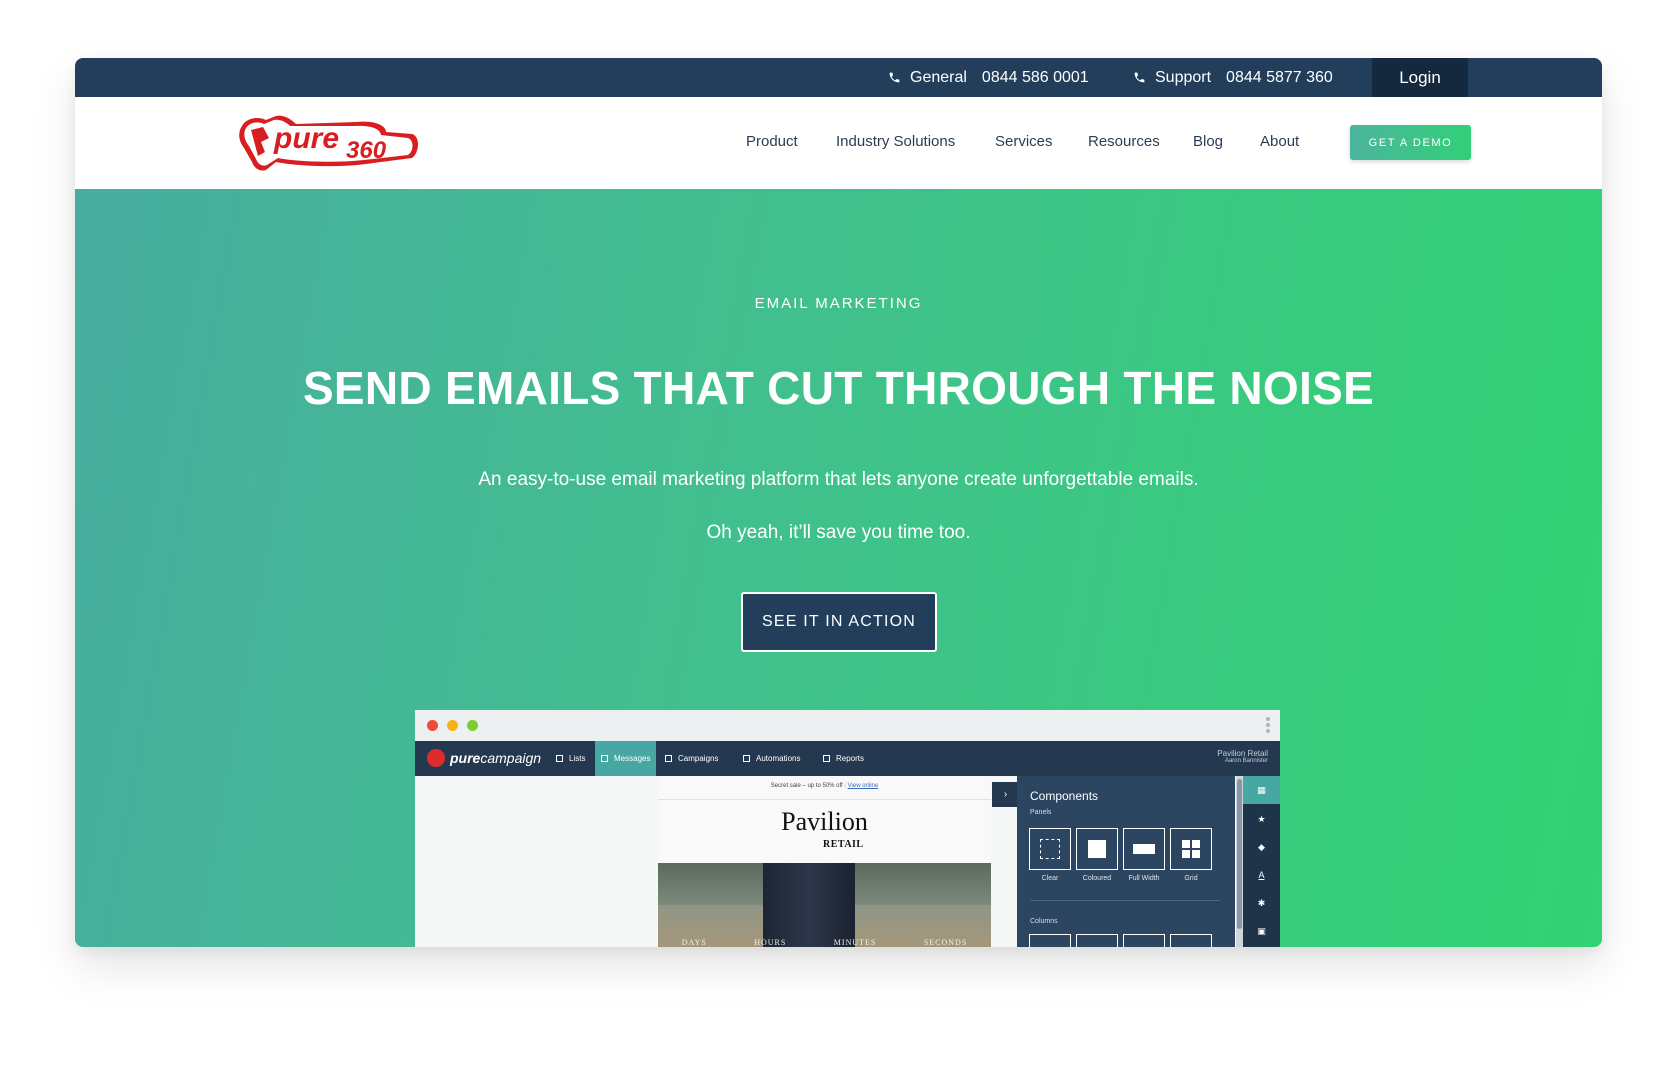 This screenshot has height=1082, width=1678. What do you see at coordinates (1420, 77) in the screenshot?
I see `login-button: Login` at bounding box center [1420, 77].